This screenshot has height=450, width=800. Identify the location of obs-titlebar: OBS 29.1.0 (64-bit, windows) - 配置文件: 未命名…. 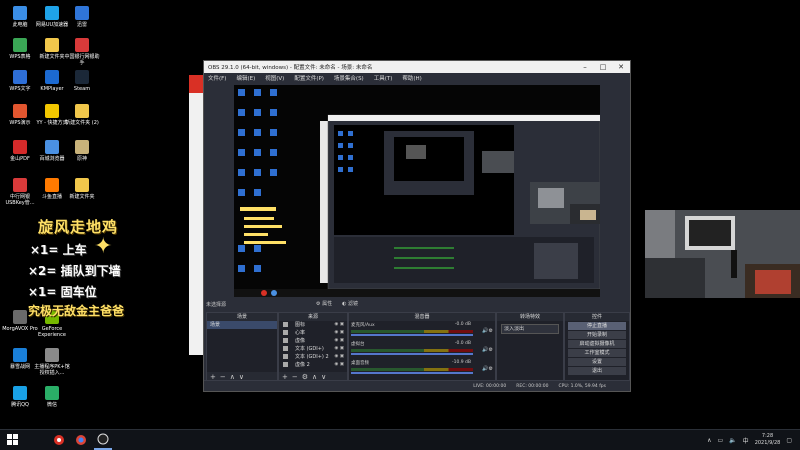
(417, 67).